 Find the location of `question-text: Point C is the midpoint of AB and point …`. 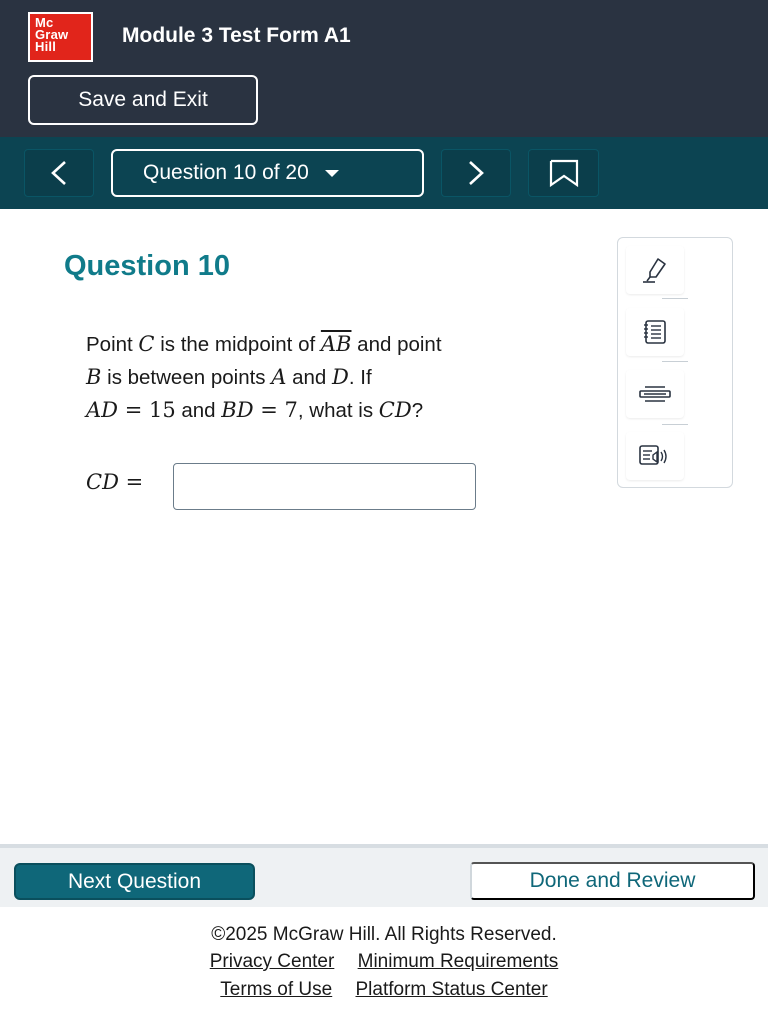

question-text: Point C is the midpoint of AB and point … is located at coordinates (336, 377).